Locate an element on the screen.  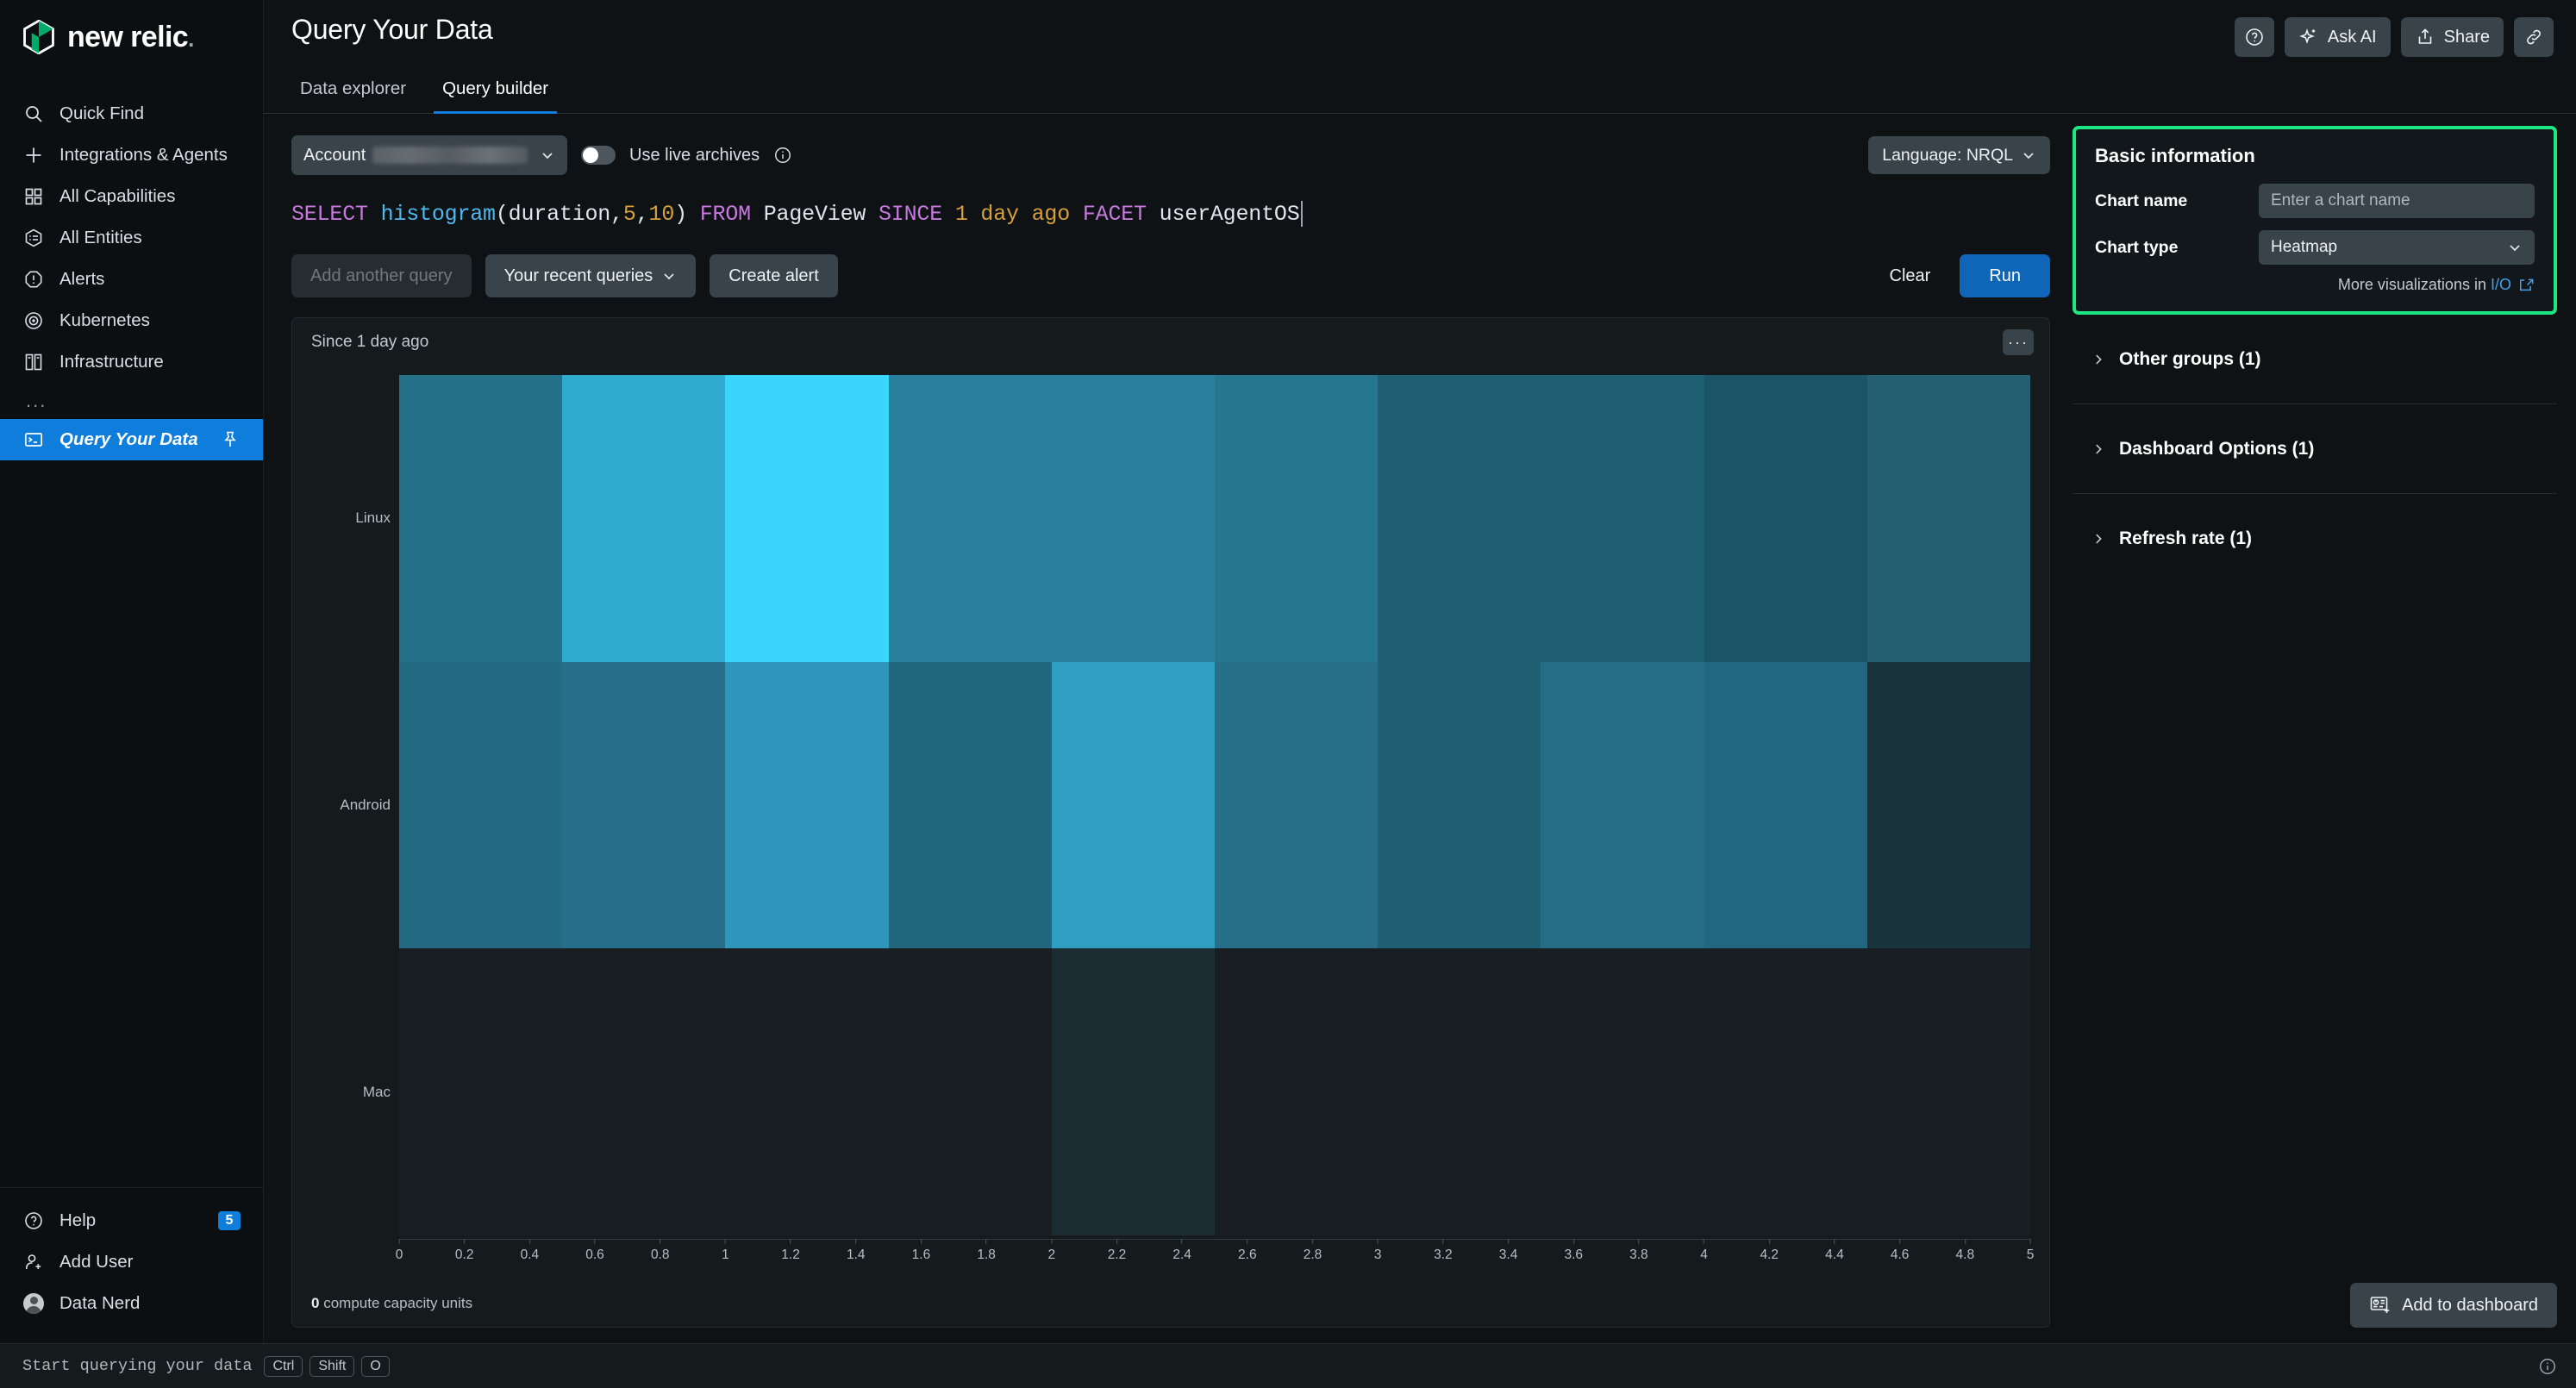
nrql-token: histogram is located at coordinates (438, 214).